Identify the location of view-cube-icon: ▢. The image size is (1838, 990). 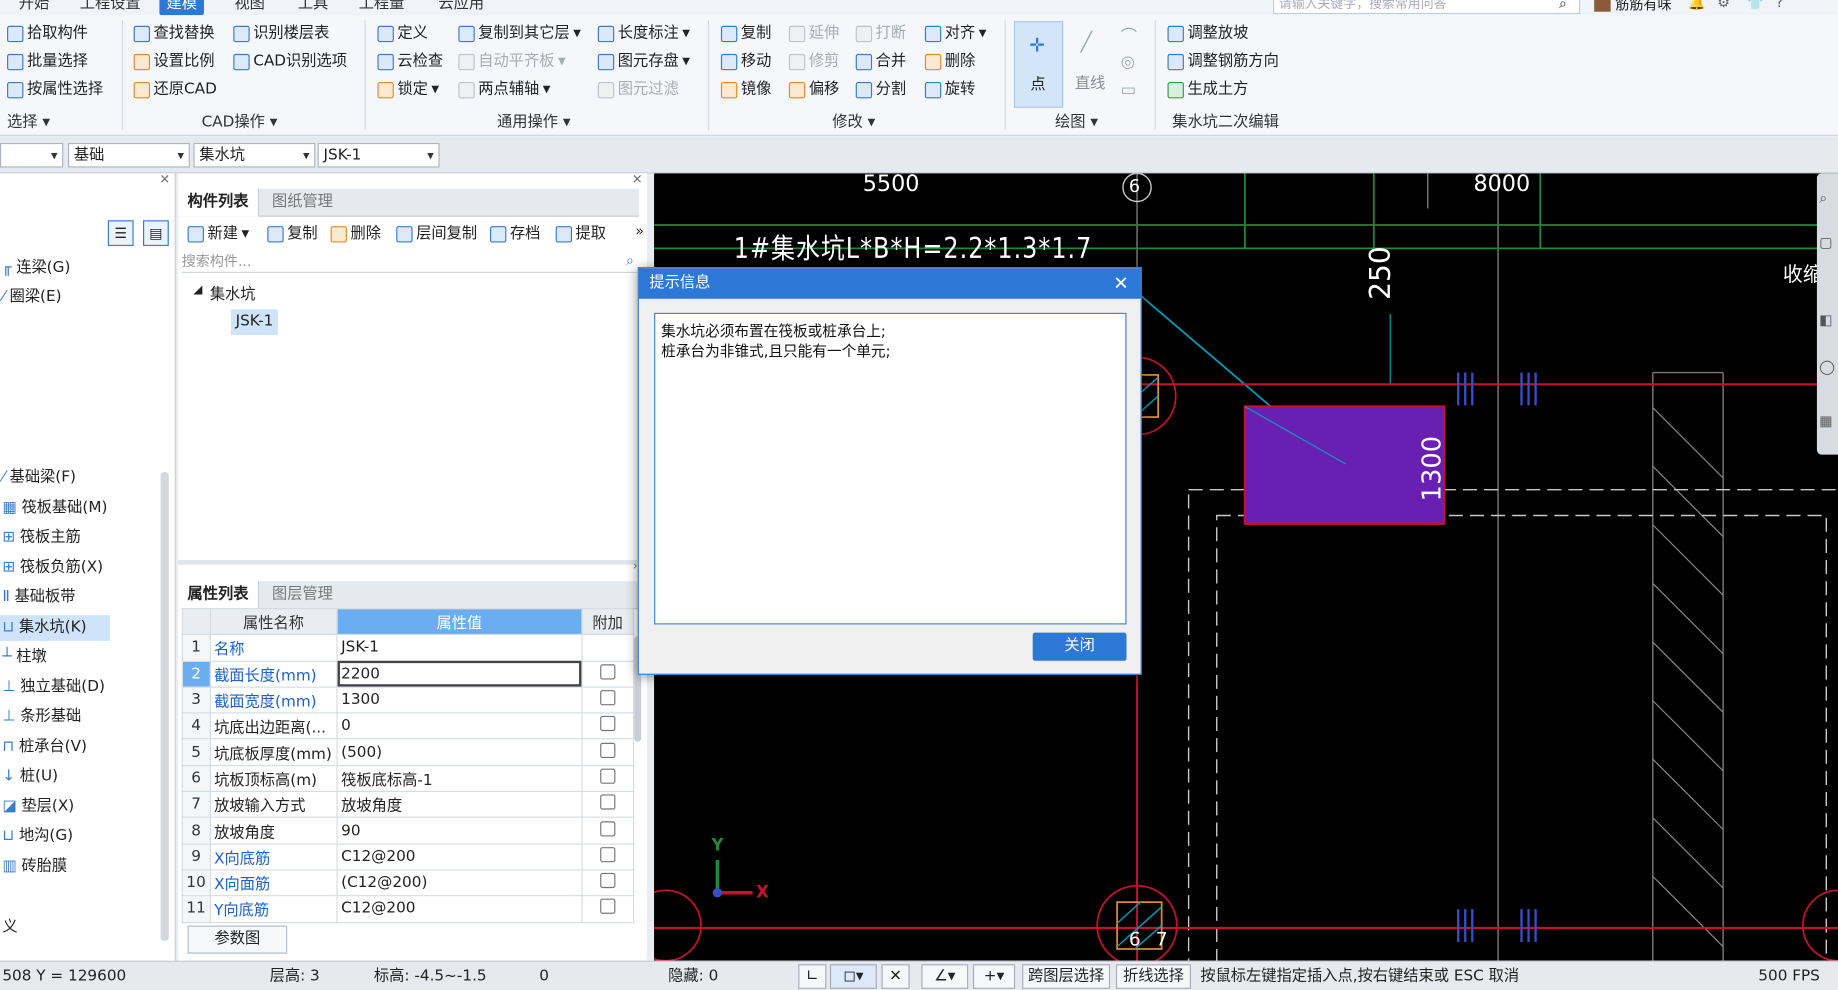
(1825, 242).